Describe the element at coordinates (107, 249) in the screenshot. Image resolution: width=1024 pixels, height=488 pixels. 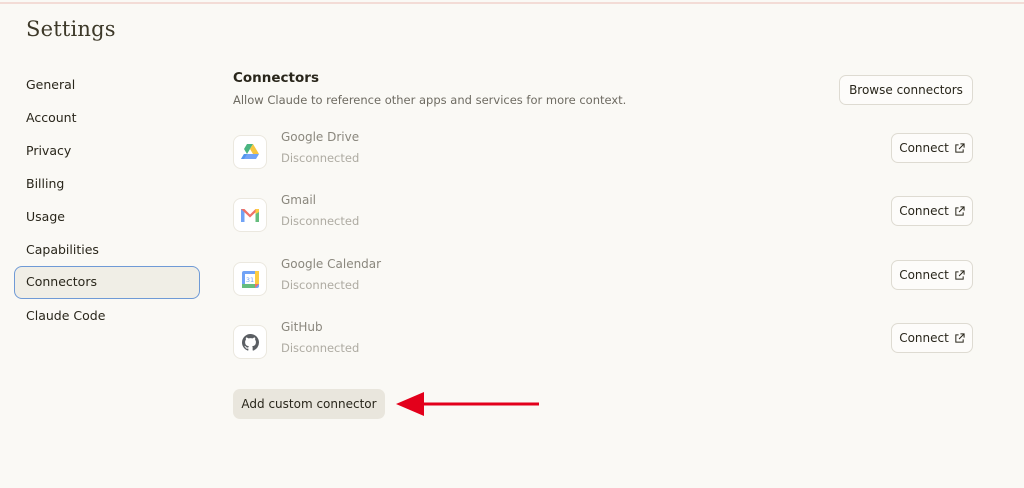
I see `sidebar-item-capabilities: Capabilities` at that location.